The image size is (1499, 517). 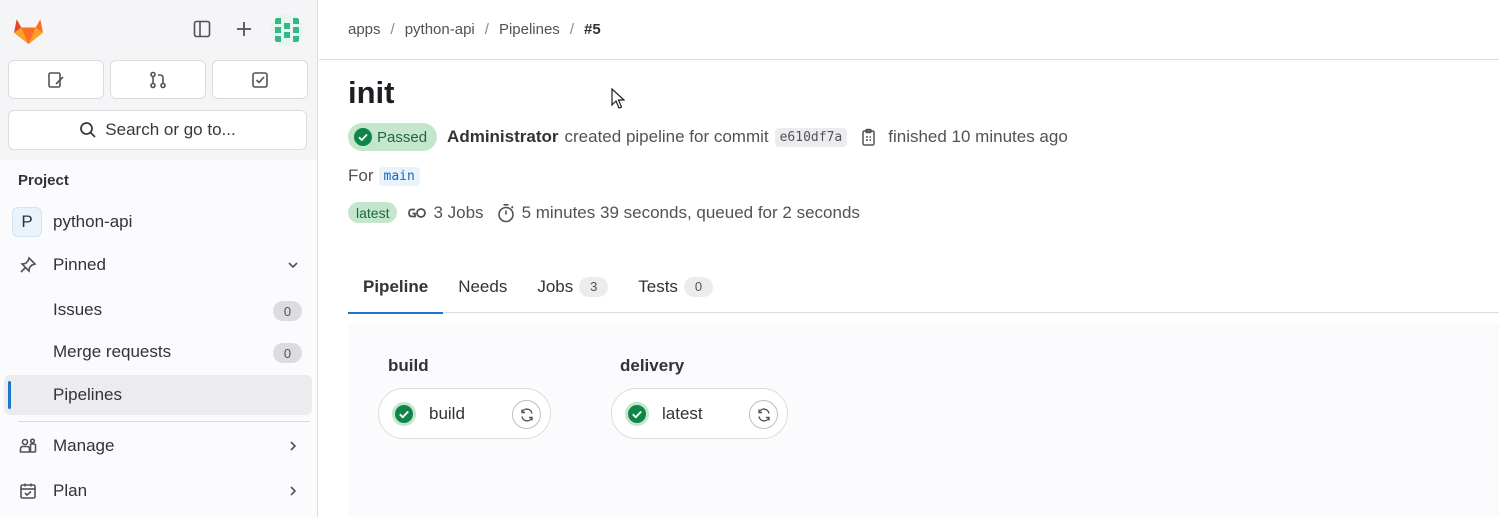 What do you see at coordinates (417, 213) in the screenshot?
I see `pipeline-icon` at bounding box center [417, 213].